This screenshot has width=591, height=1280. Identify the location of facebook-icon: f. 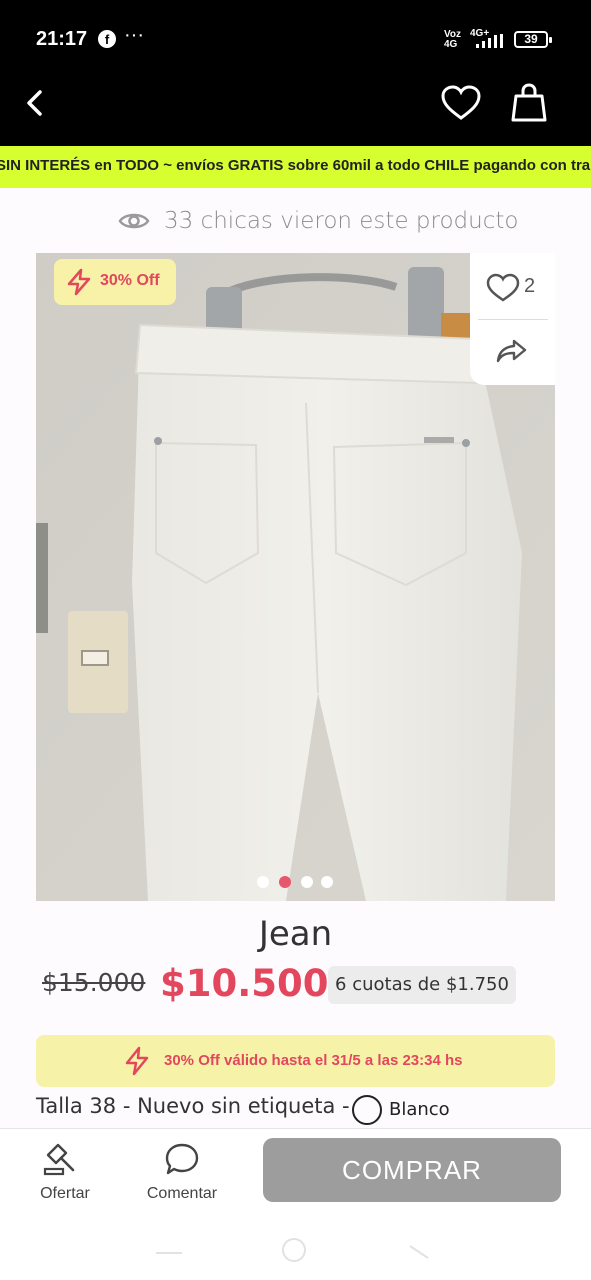
(107, 39).